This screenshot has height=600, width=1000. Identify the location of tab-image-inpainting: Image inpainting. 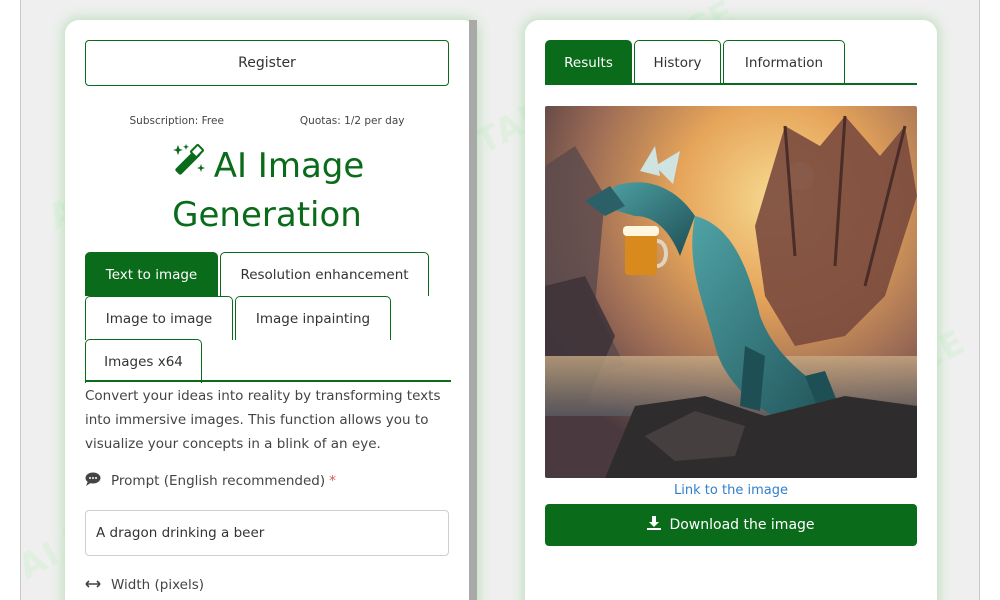
(313, 318).